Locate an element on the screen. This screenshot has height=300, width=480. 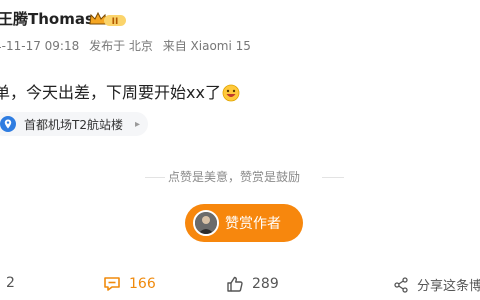
divider-left is located at coordinates (155, 177).